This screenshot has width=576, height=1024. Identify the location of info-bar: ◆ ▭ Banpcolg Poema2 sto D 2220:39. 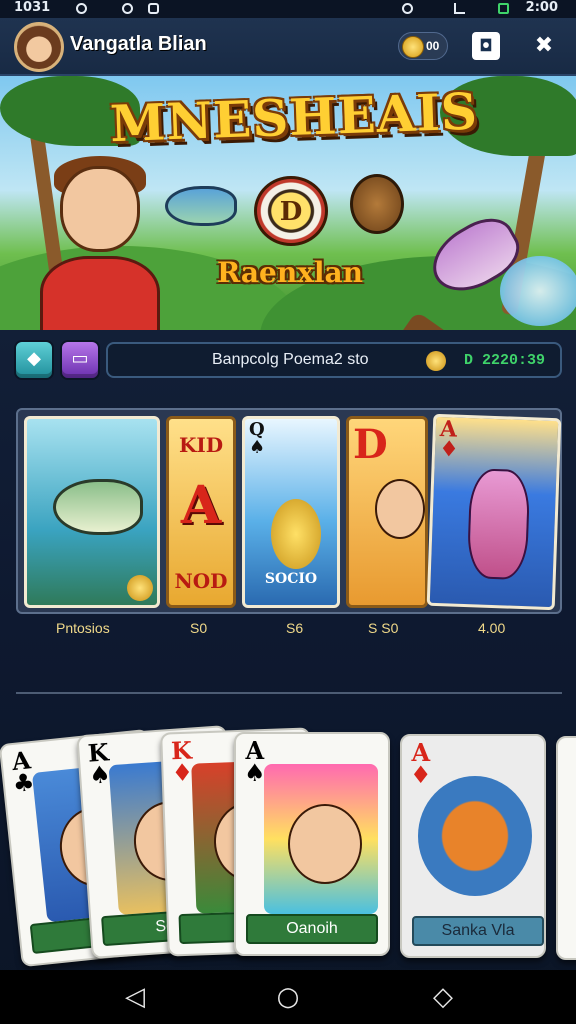
(288, 360).